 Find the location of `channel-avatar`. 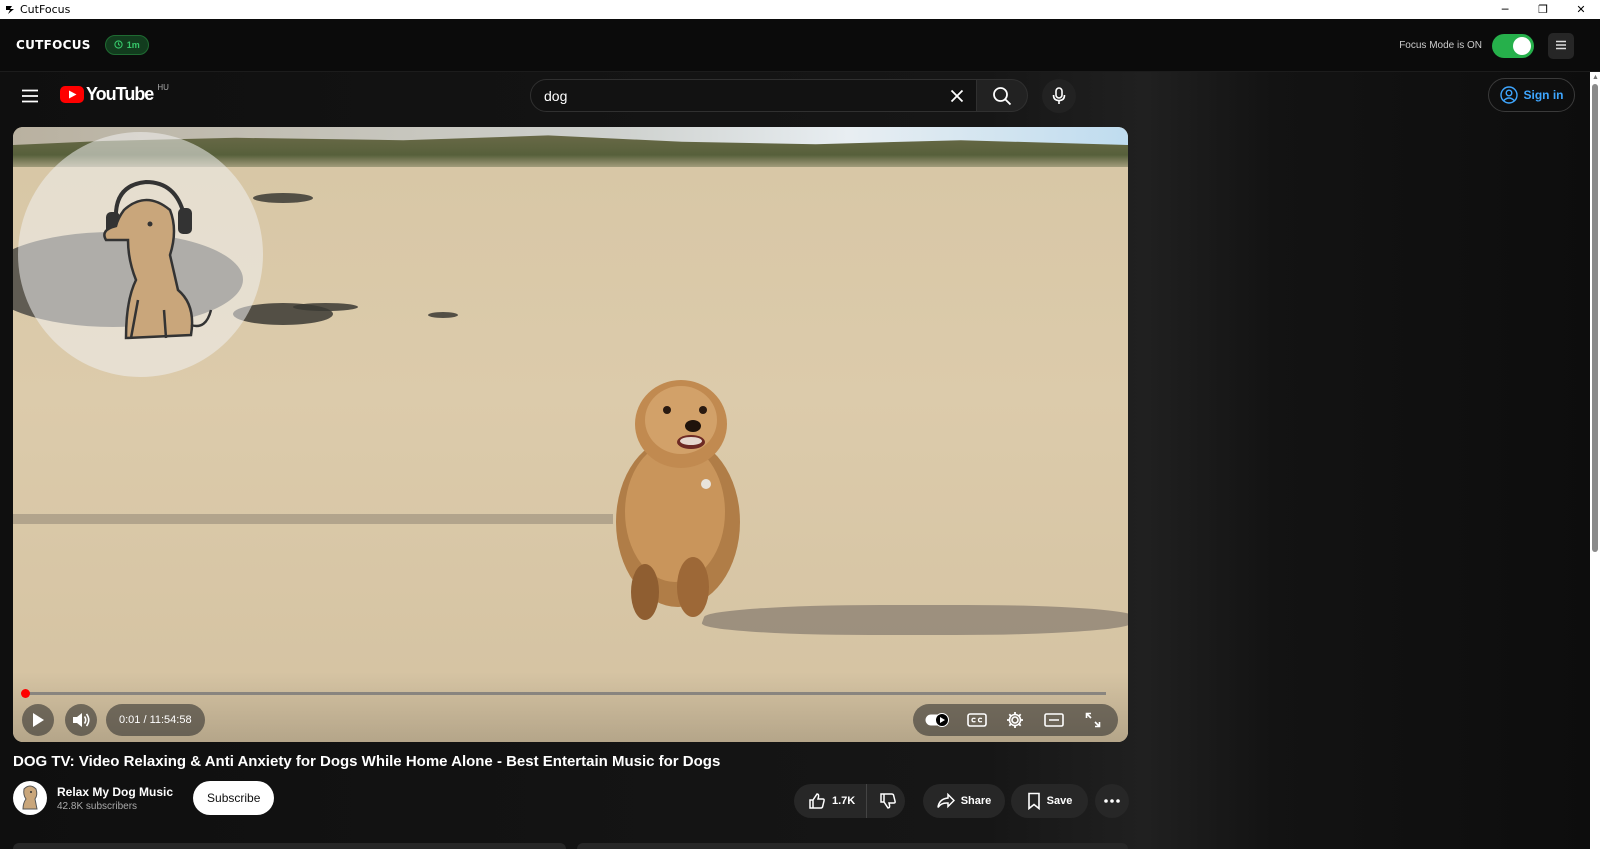

channel-avatar is located at coordinates (30, 798).